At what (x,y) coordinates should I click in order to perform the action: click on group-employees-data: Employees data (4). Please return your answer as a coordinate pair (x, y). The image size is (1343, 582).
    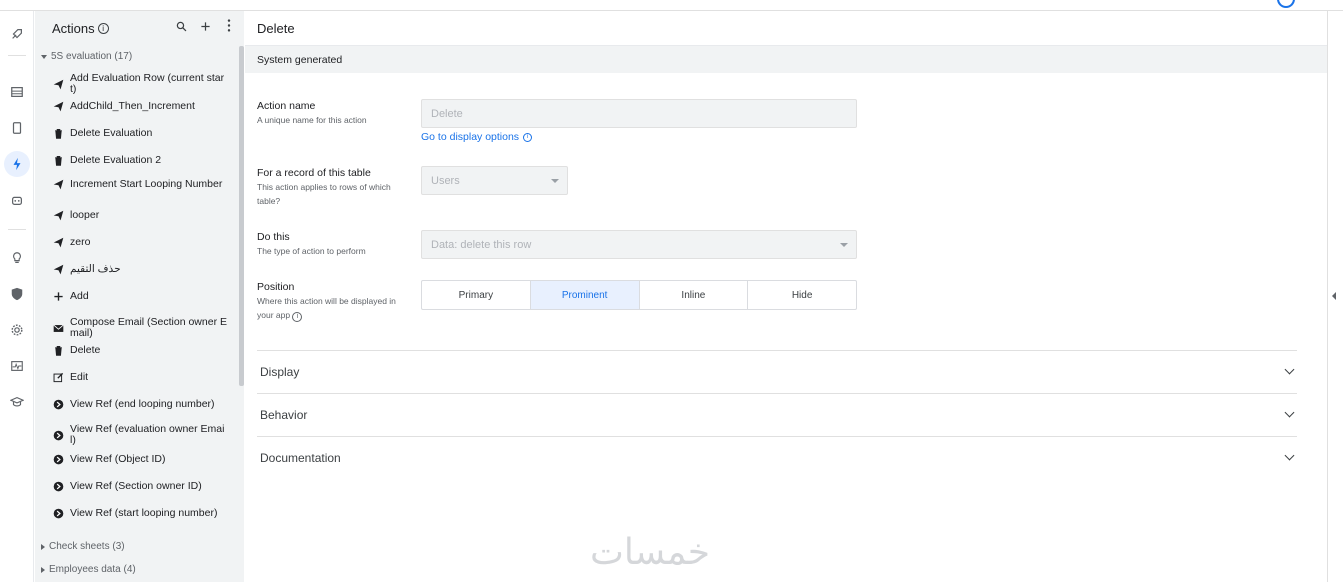
    Looking at the image, I should click on (88, 569).